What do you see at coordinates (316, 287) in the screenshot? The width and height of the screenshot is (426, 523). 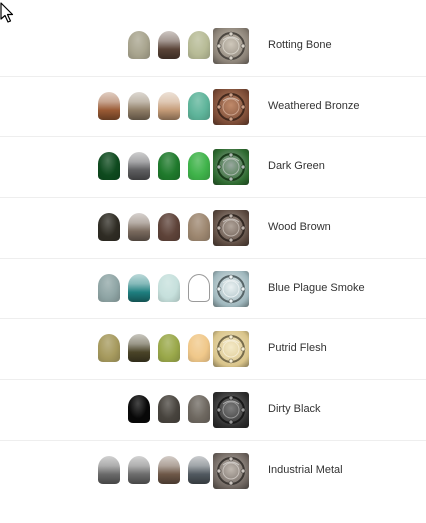 I see `paint-scheme-name: Blue Plague Smoke` at bounding box center [316, 287].